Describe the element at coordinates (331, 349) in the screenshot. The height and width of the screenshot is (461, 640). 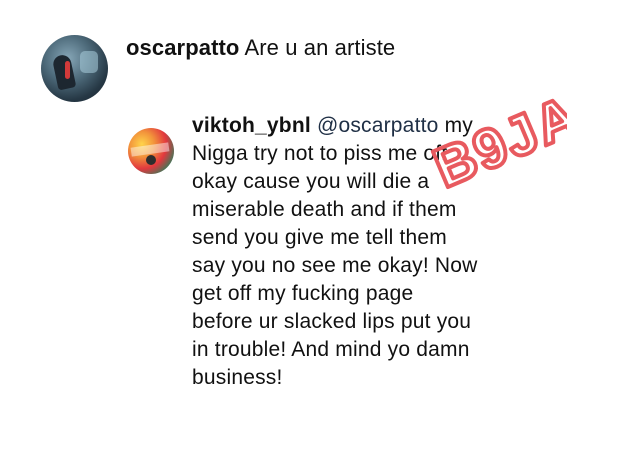
I see `reply-line-8: in trouble! And mind yo damn` at that location.